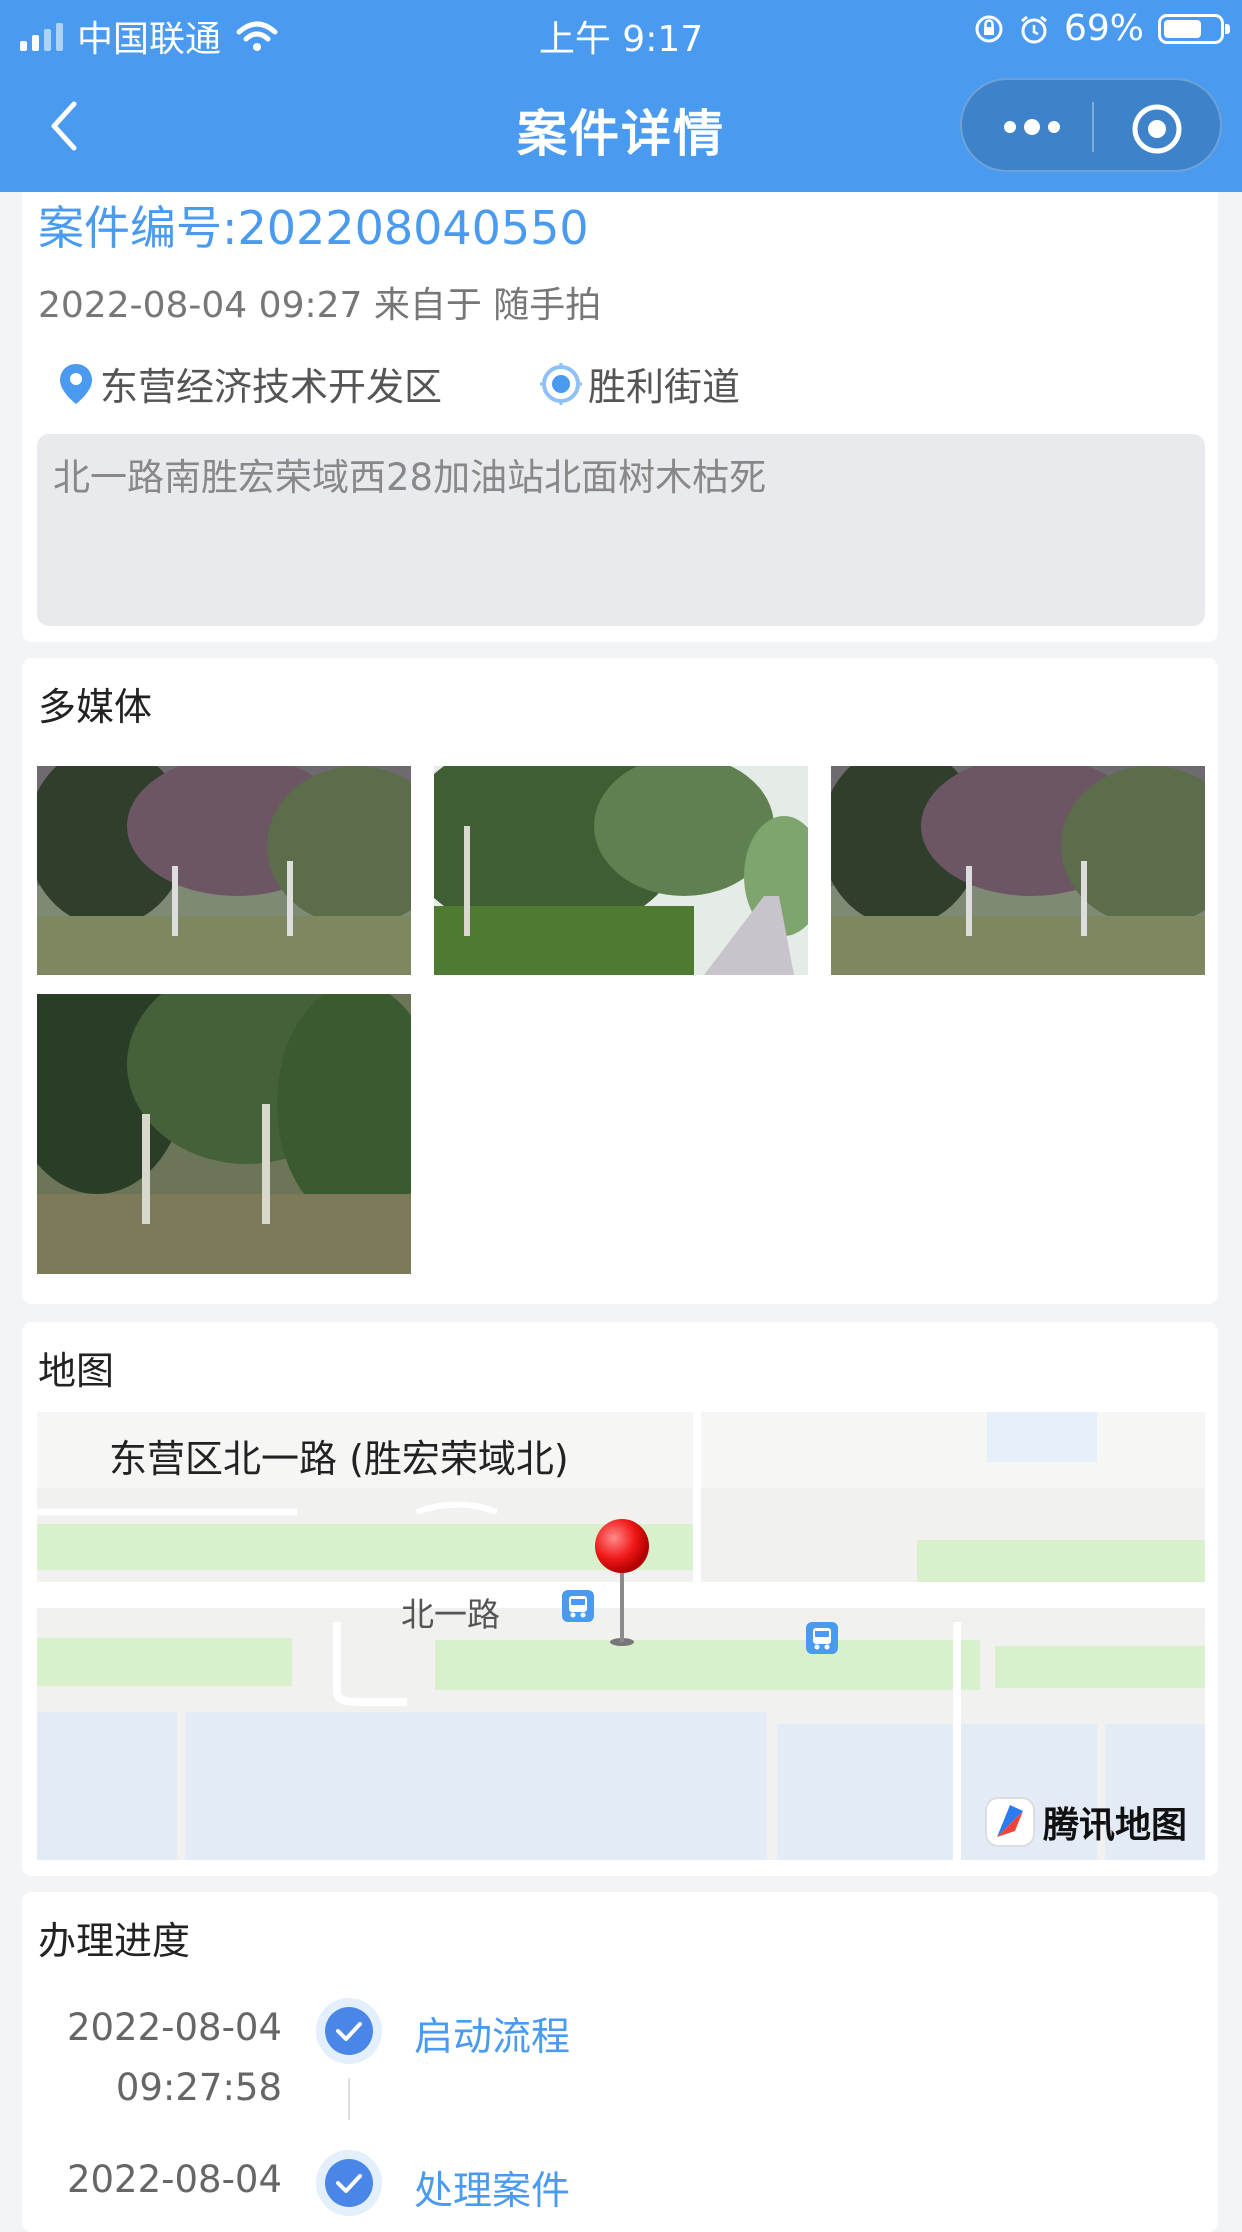 The height and width of the screenshot is (2232, 1242). I want to click on map-location-label: 东营区北一路 (胜宏荣域北), so click(339, 1459).